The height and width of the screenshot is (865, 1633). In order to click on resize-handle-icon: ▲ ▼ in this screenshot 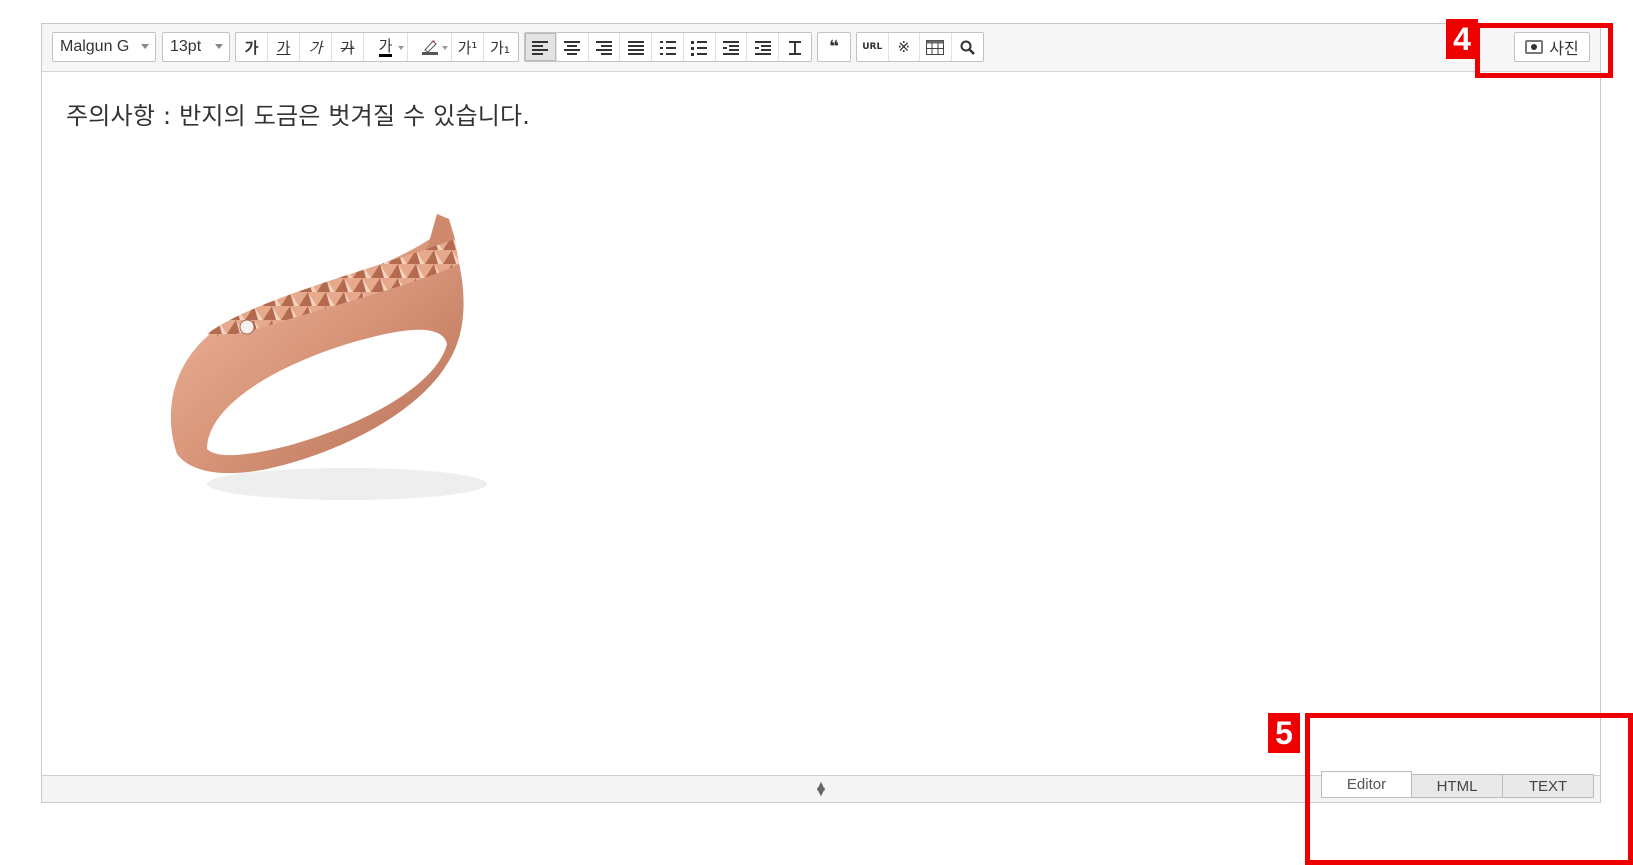, I will do `click(821, 788)`.